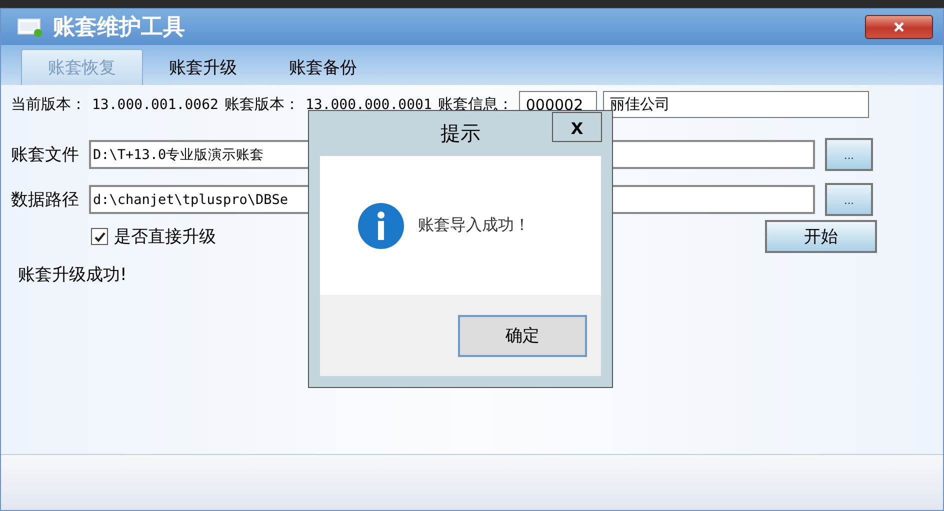 The width and height of the screenshot is (944, 511). What do you see at coordinates (45, 155) in the screenshot?
I see `field-label: 账套文件` at bounding box center [45, 155].